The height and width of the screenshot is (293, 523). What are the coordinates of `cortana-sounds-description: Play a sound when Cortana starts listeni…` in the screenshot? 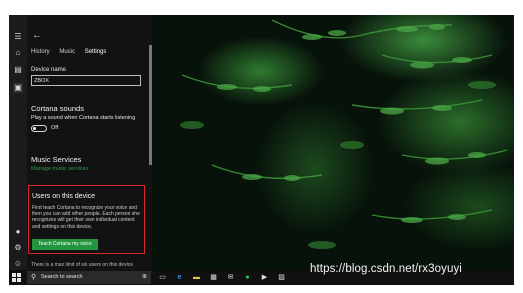 It's located at (83, 118).